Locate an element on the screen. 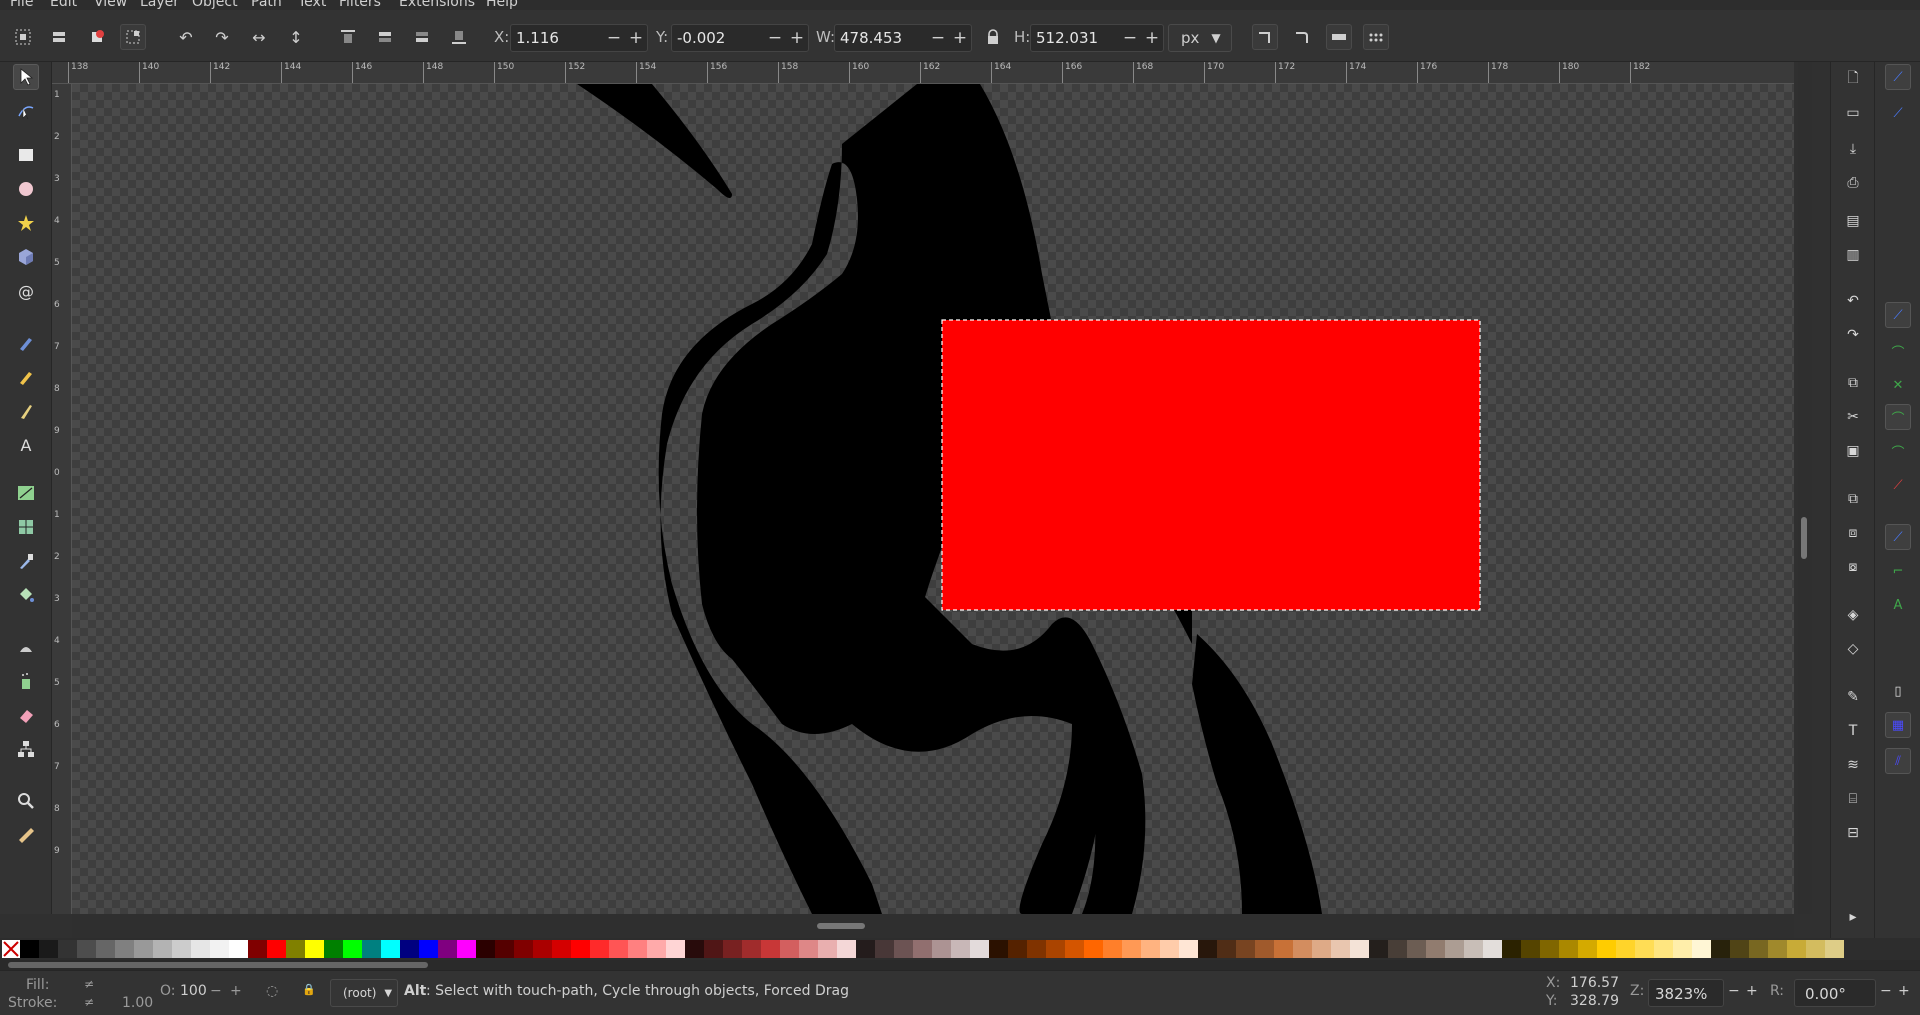 The height and width of the screenshot is (1015, 1920). eraser-tool-icon is located at coordinates (26, 715).